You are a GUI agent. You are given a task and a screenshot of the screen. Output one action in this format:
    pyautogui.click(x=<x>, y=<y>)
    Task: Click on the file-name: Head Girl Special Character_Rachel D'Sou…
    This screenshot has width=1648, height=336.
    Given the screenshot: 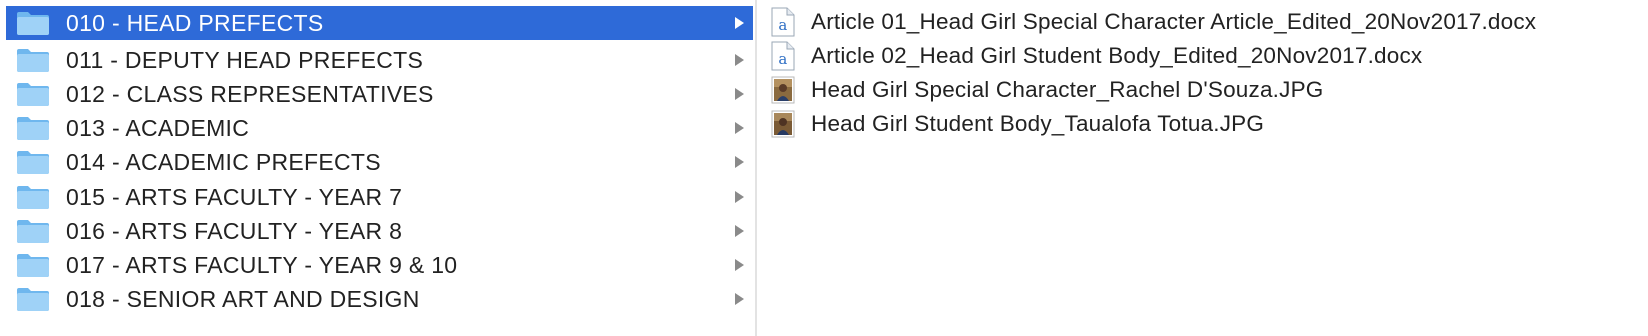 What is the action you would take?
    pyautogui.click(x=1067, y=89)
    